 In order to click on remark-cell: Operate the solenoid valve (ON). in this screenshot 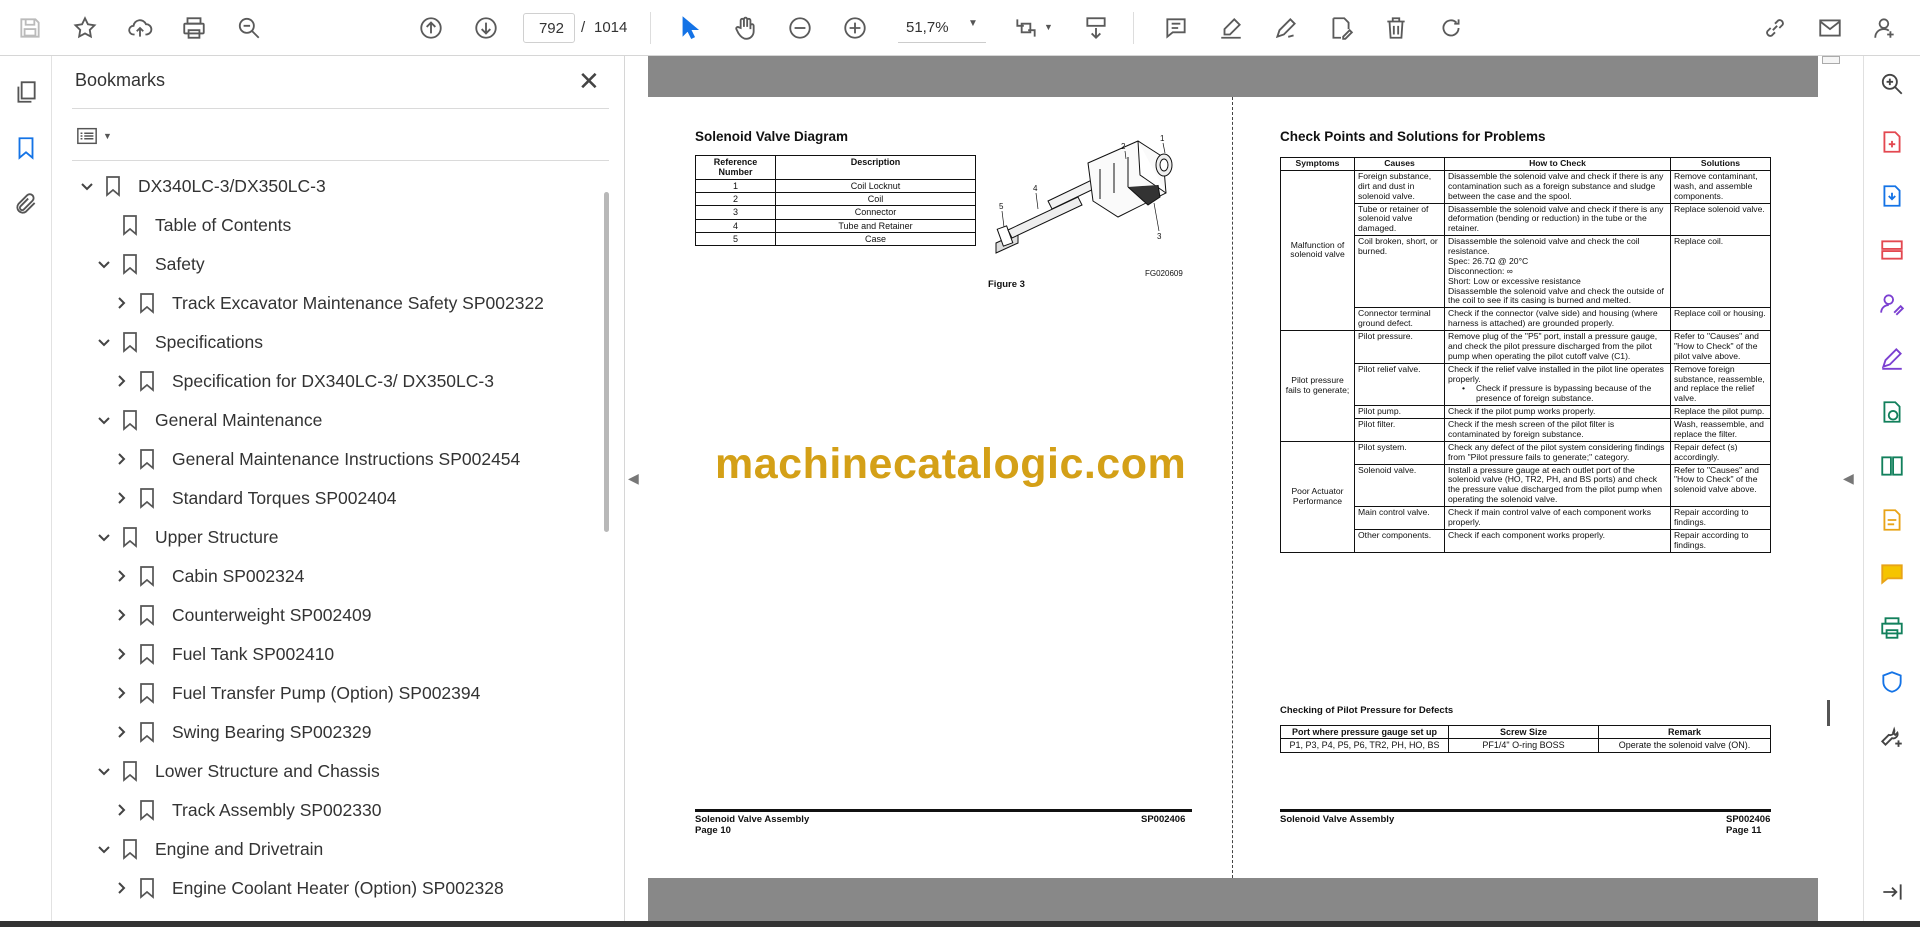, I will do `click(1684, 745)`.